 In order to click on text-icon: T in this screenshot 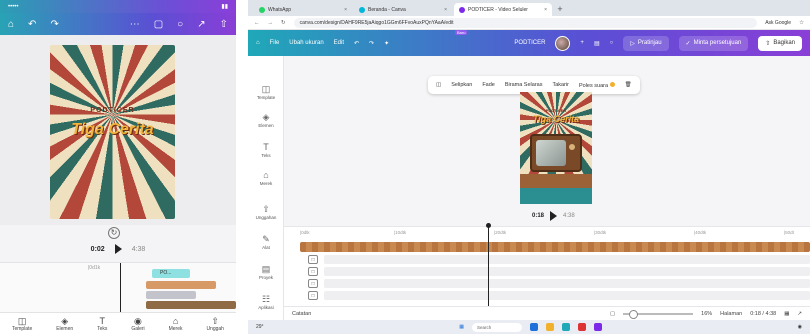, I will do `click(102, 320)`.